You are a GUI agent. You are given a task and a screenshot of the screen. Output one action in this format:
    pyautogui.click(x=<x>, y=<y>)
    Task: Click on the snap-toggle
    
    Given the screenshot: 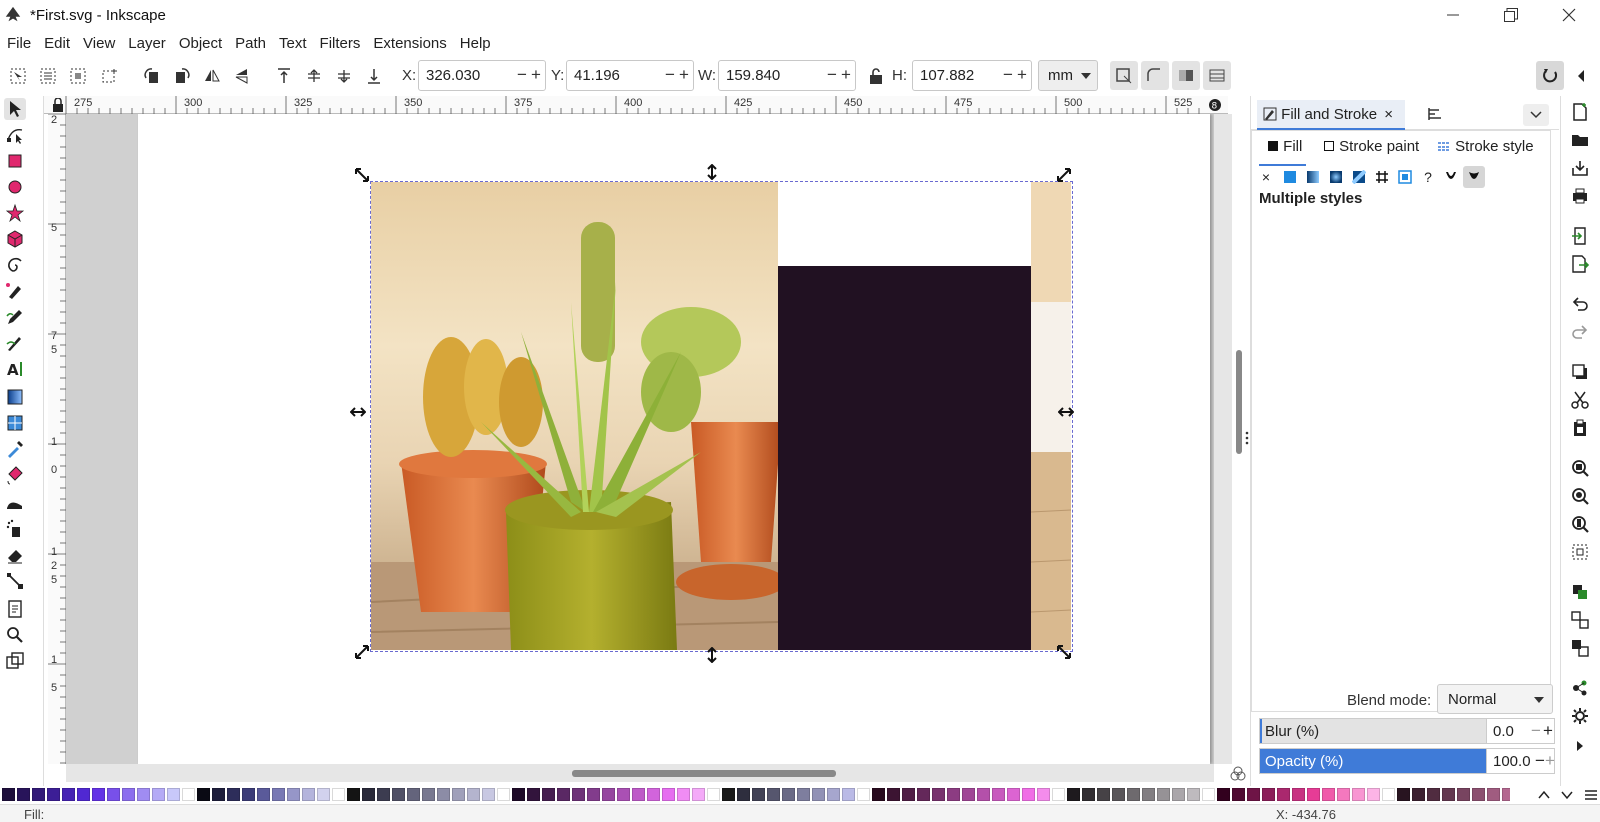 What is the action you would take?
    pyautogui.click(x=1550, y=75)
    